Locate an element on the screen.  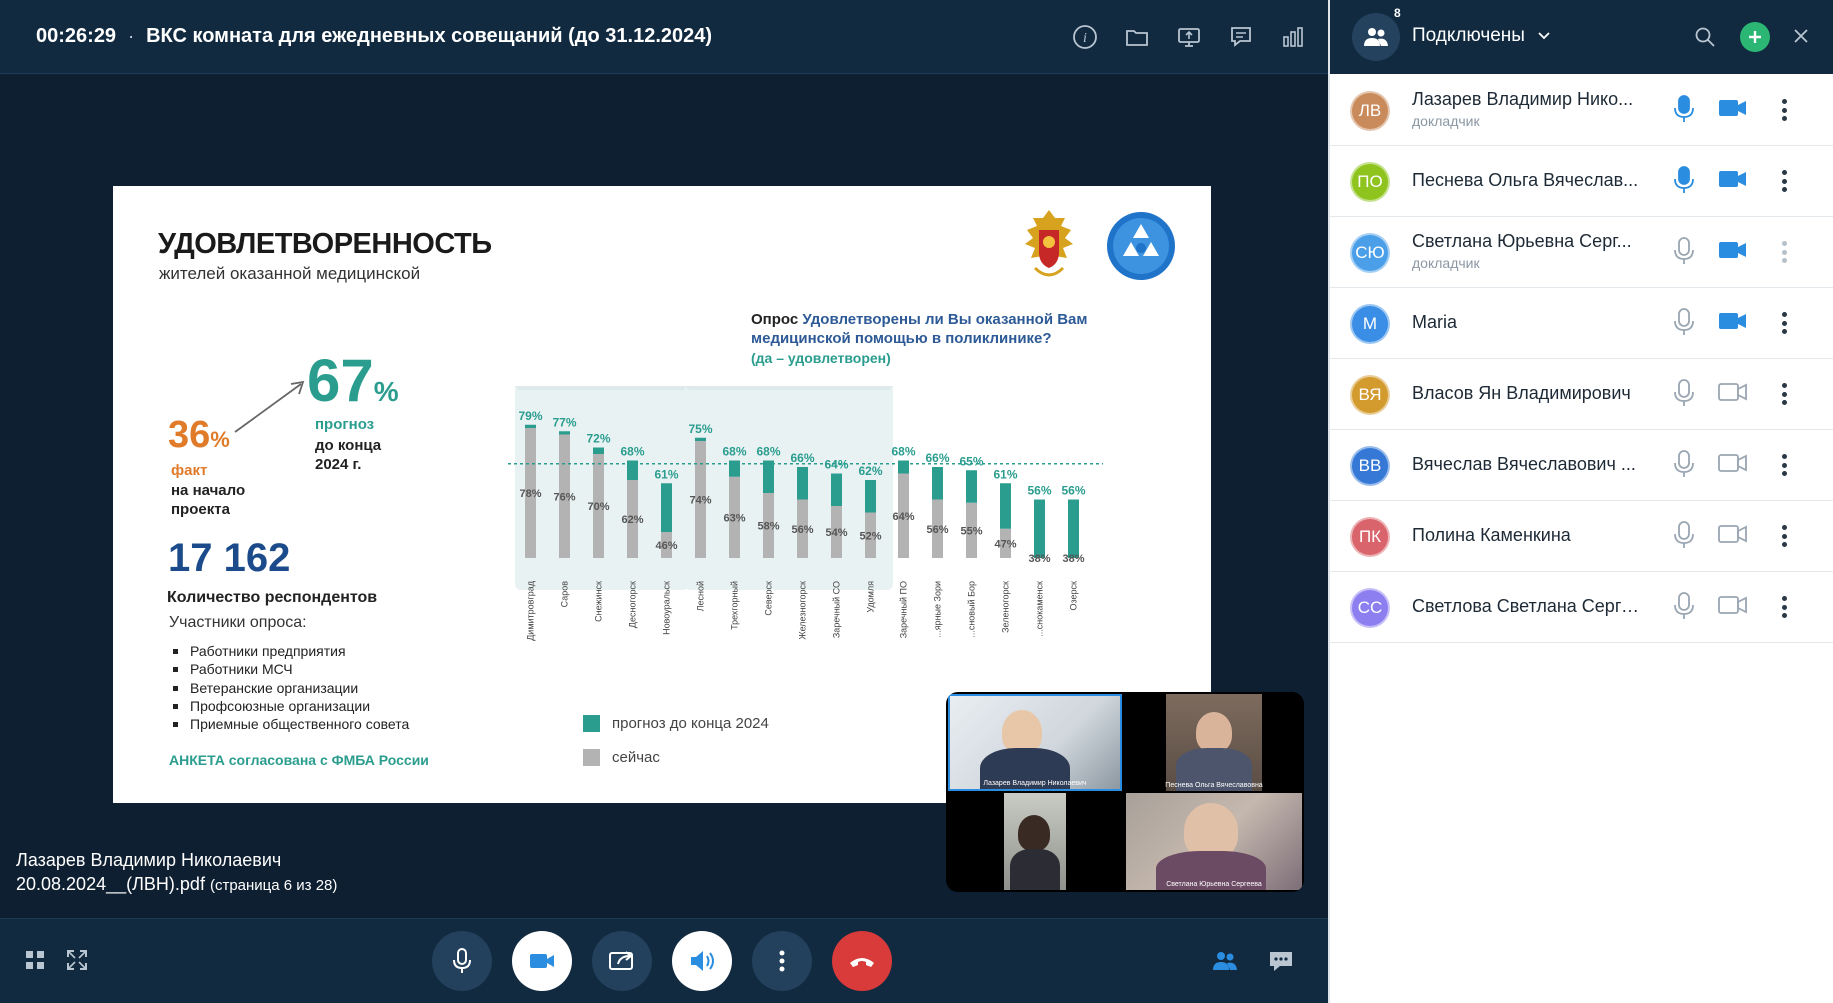
video-tile is located at coordinates (1035, 841).